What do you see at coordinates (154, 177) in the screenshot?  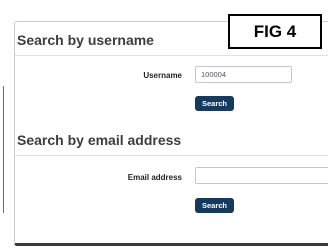 I see `email-label: Email address` at bounding box center [154, 177].